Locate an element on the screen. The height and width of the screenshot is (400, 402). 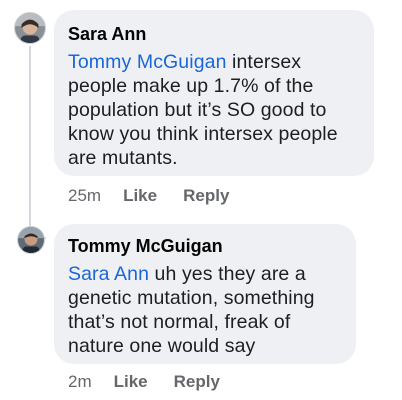
comment-timestamp: 2m is located at coordinates (80, 382).